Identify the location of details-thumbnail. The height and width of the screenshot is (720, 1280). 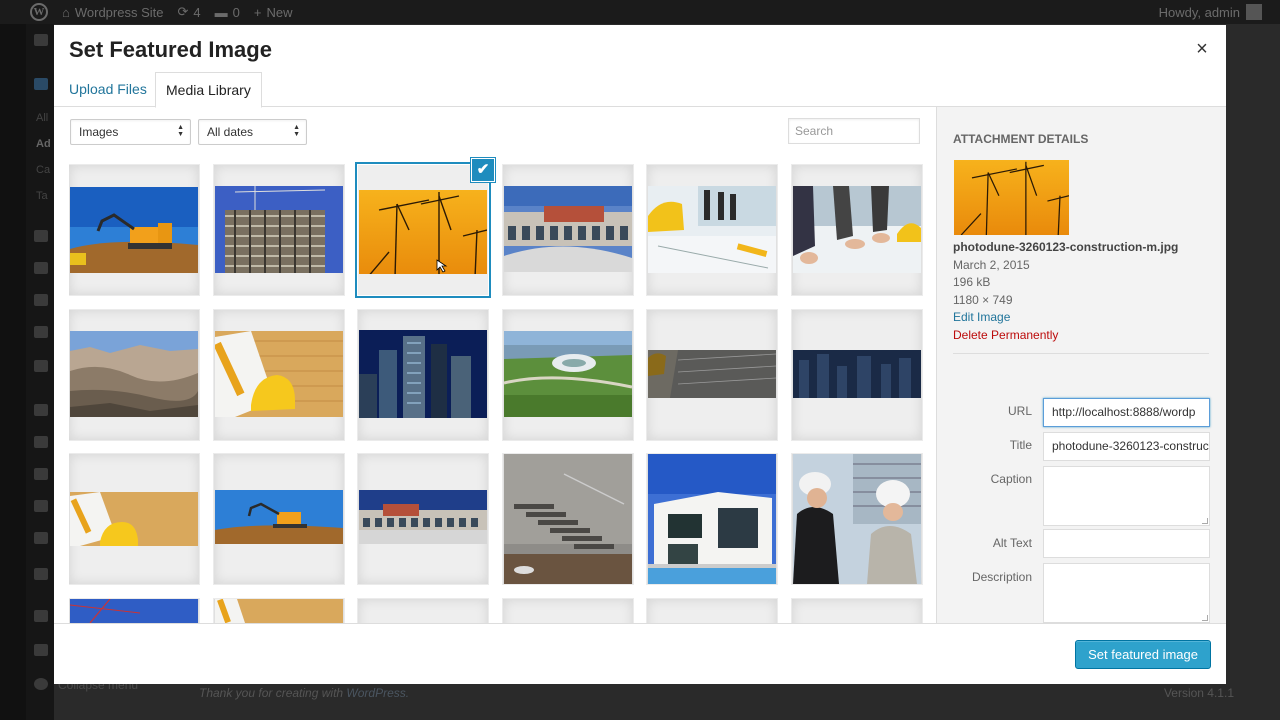
(1011, 197).